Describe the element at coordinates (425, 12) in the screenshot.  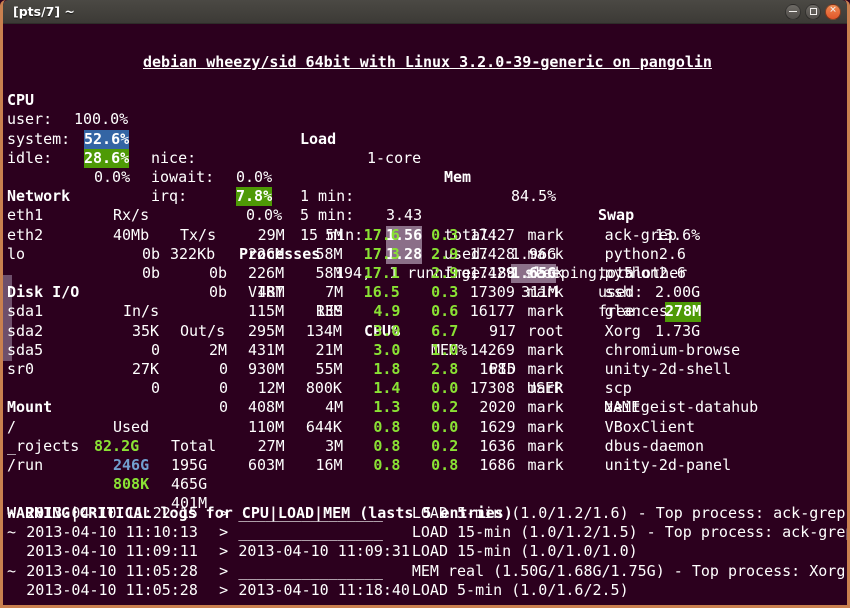
I see `window-titlebar: [pts/7] ~ ✕` at that location.